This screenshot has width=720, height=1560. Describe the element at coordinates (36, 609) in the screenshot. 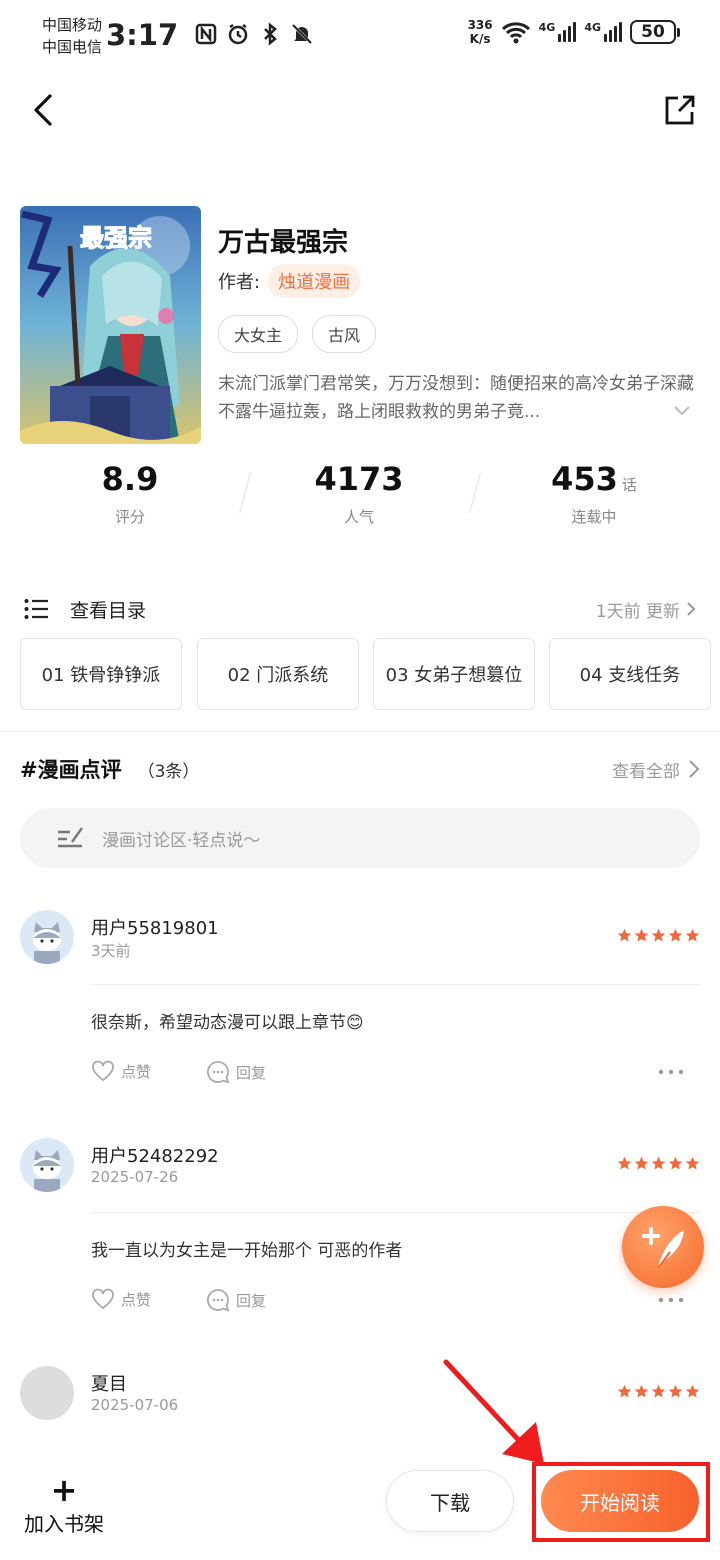

I see `list-icon` at that location.